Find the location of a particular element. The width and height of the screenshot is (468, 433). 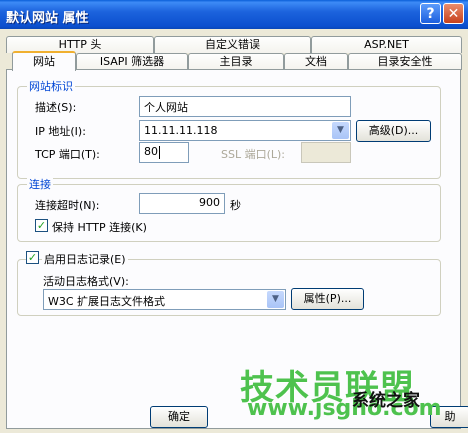

ssl-port-input is located at coordinates (326, 152).